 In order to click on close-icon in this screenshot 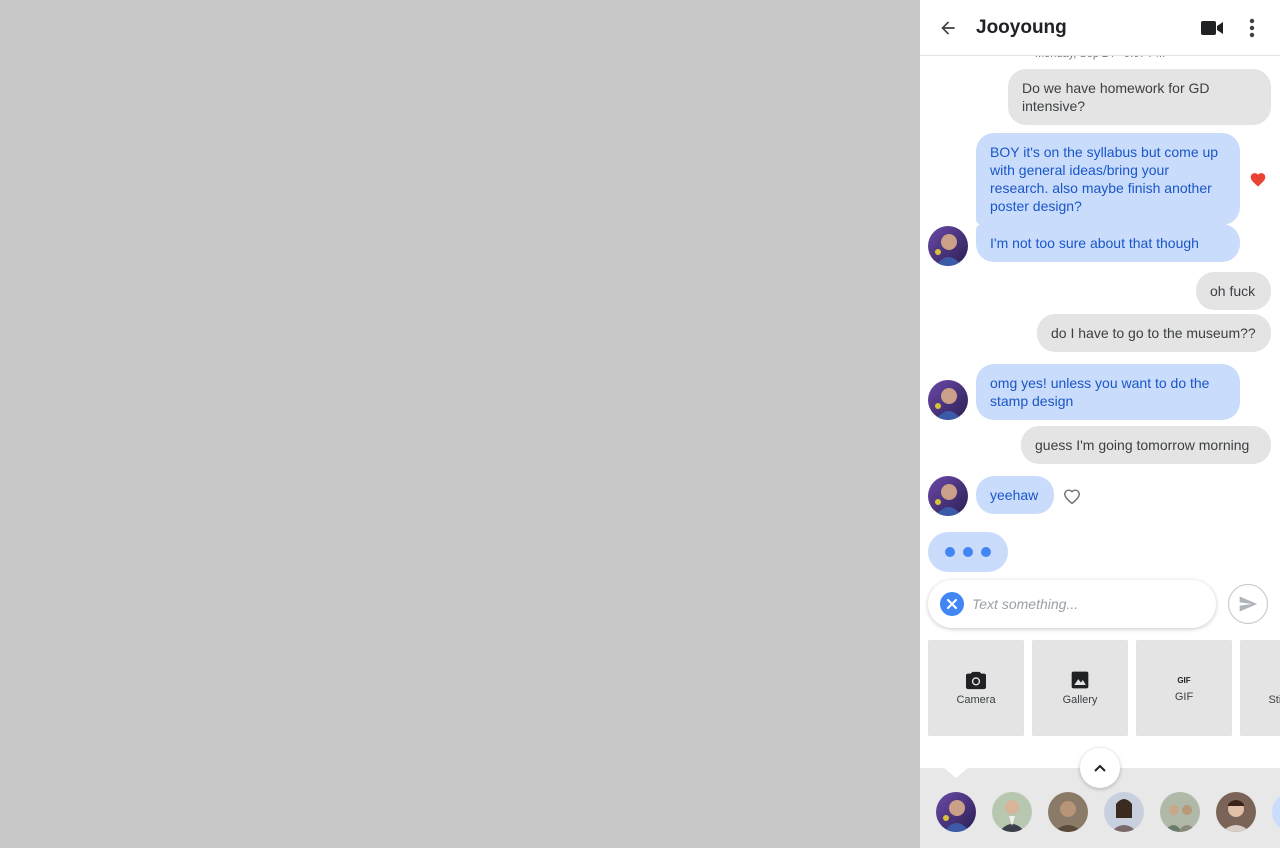, I will do `click(952, 604)`.